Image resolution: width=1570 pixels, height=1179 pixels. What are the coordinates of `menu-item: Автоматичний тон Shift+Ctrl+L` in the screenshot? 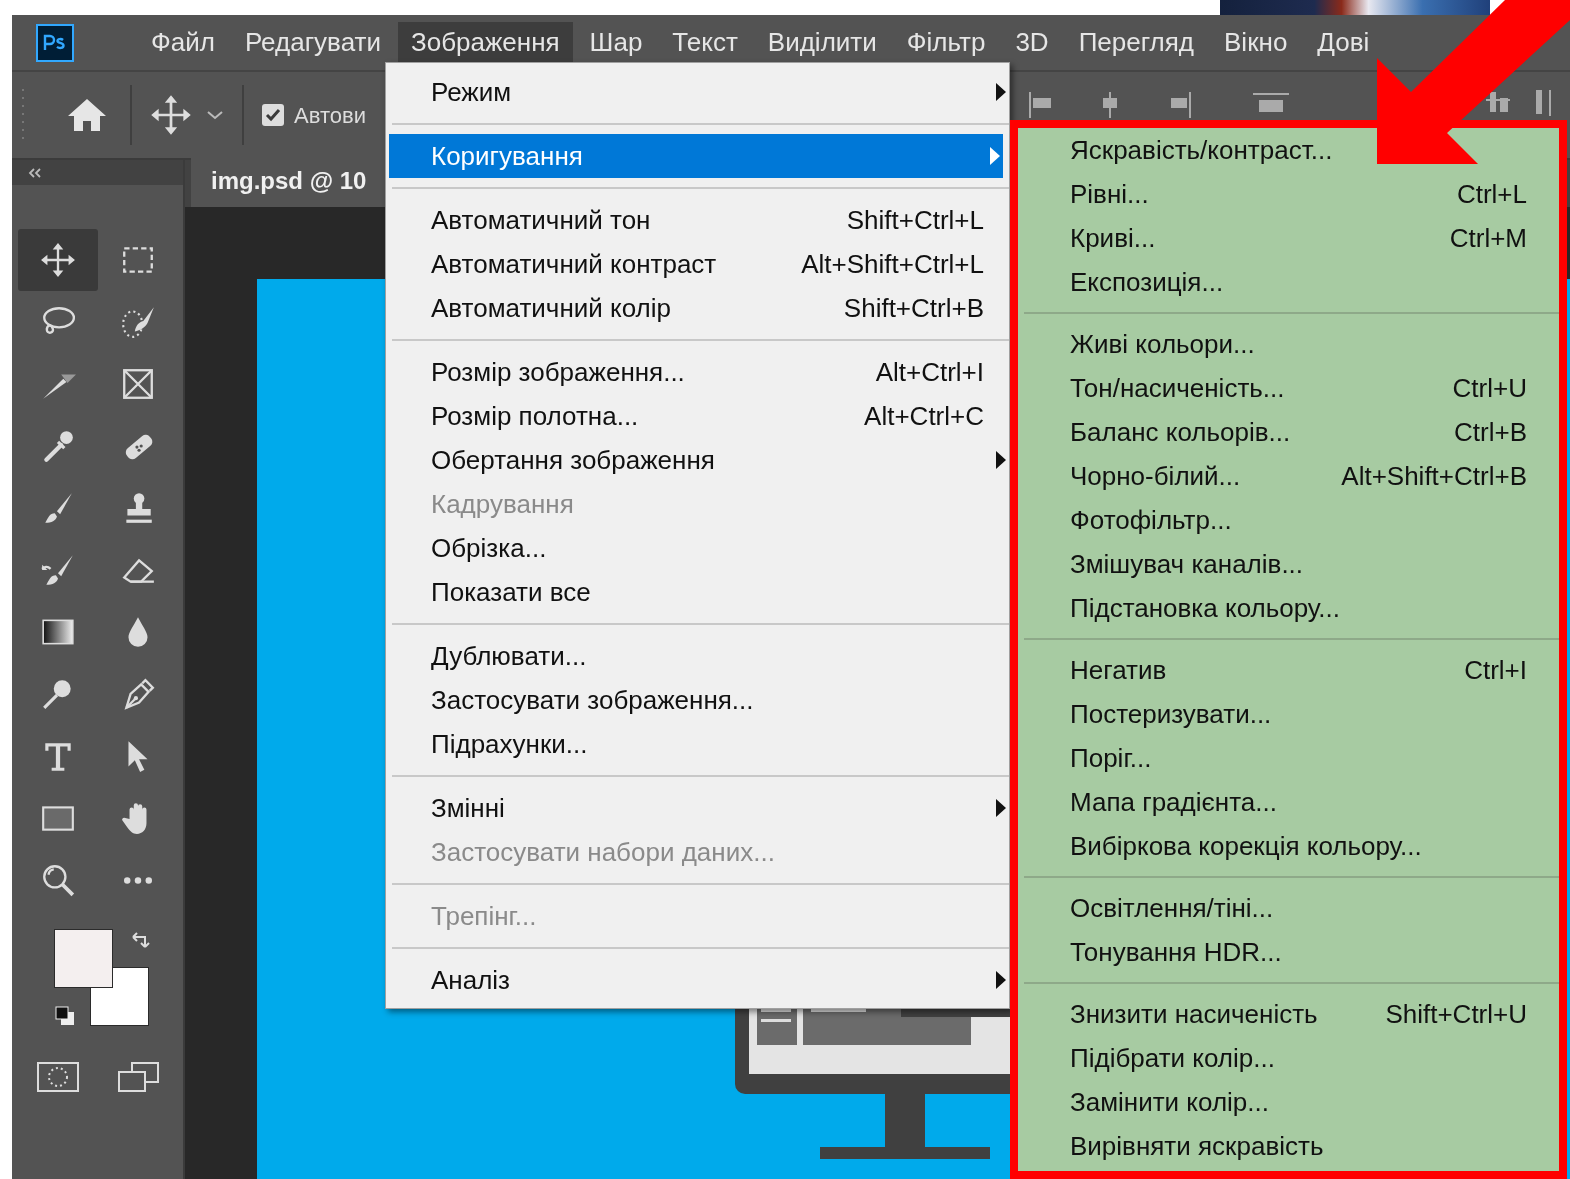 It's located at (699, 220).